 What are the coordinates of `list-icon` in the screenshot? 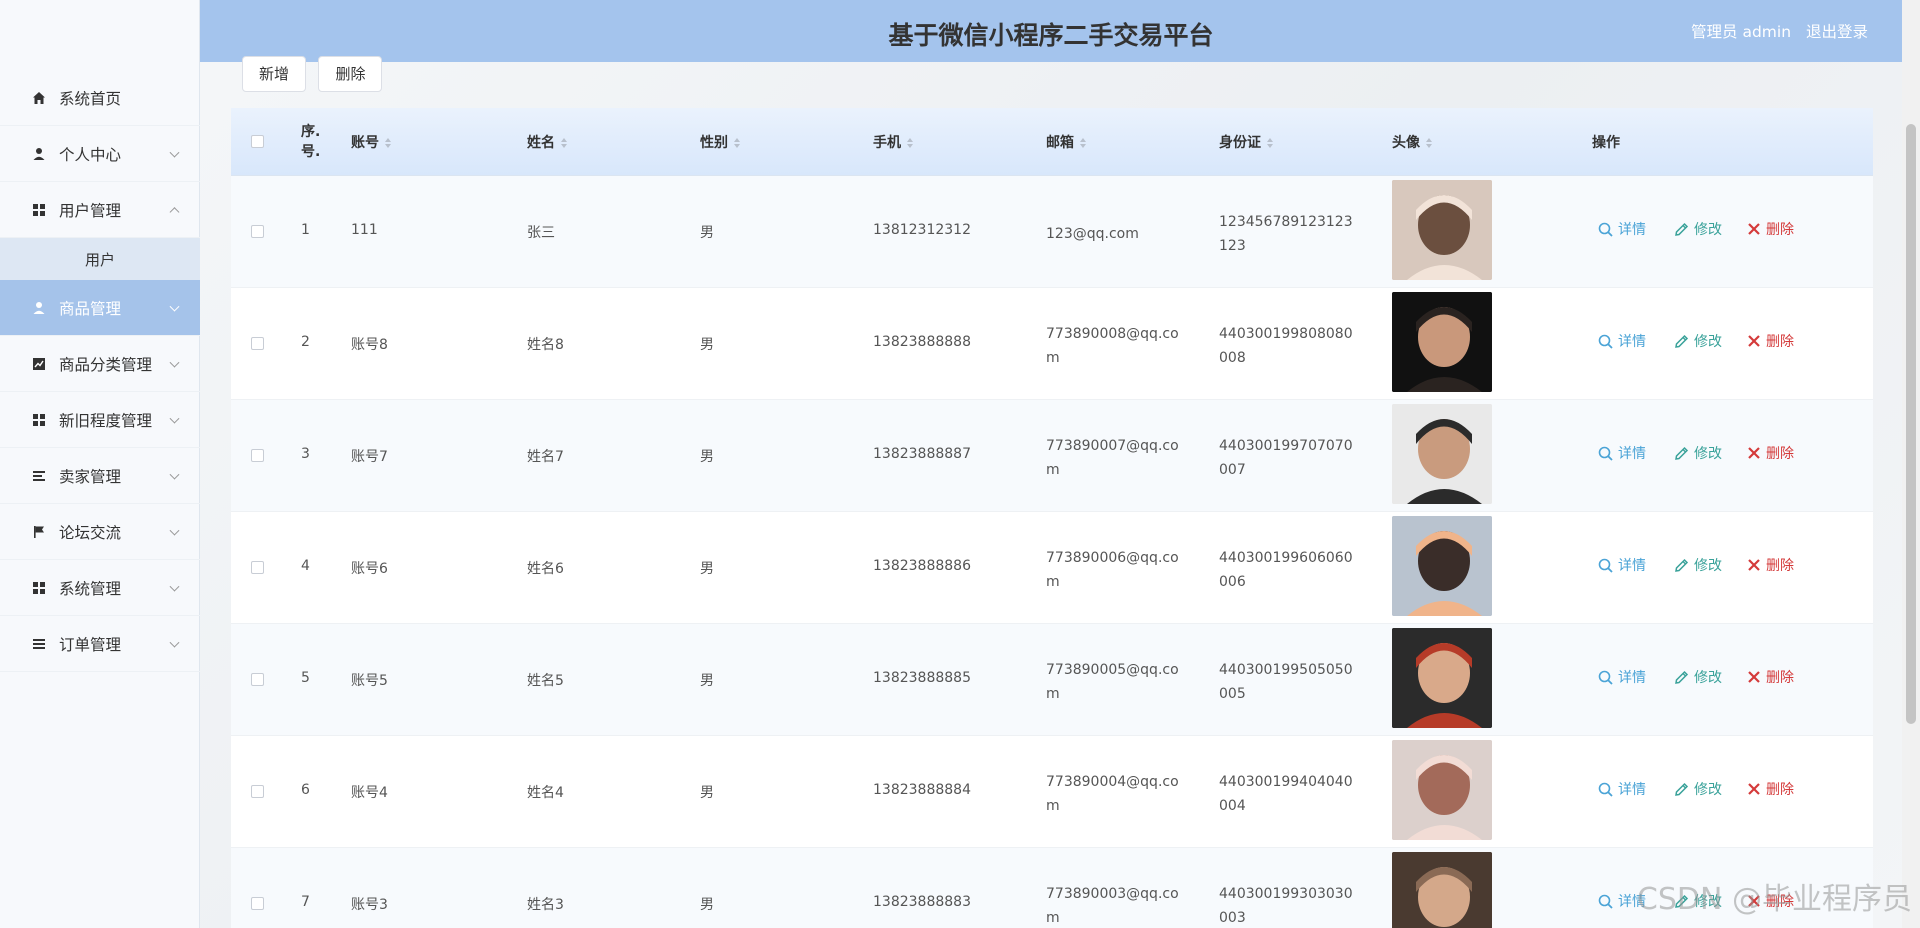 It's located at (39, 476).